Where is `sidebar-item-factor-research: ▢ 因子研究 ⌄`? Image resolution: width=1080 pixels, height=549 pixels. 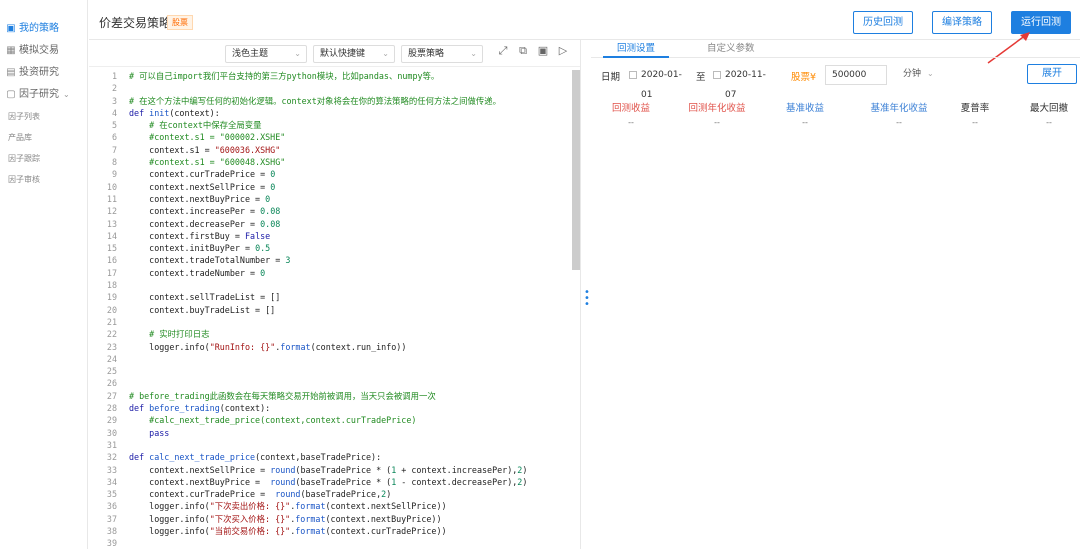
sidebar-item-factor-research: ▢ 因子研究 ⌄ is located at coordinates (43, 95).